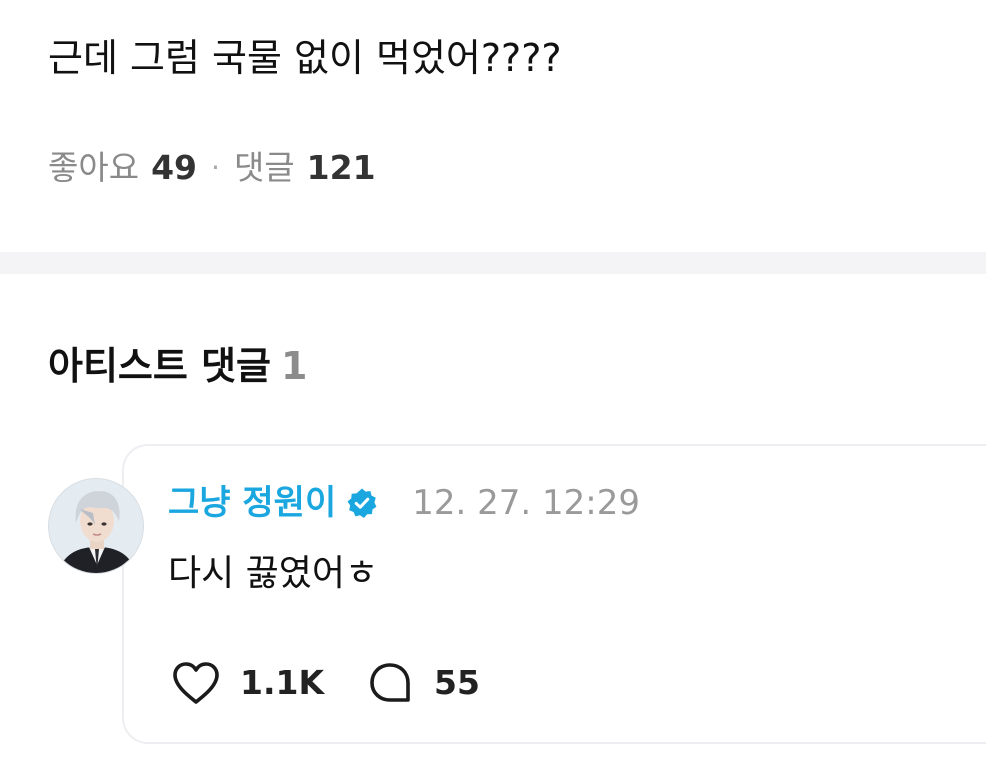 The width and height of the screenshot is (986, 776). Describe the element at coordinates (526, 503) in the screenshot. I see `comment-timestamp: 12. 27. 12:29` at that location.